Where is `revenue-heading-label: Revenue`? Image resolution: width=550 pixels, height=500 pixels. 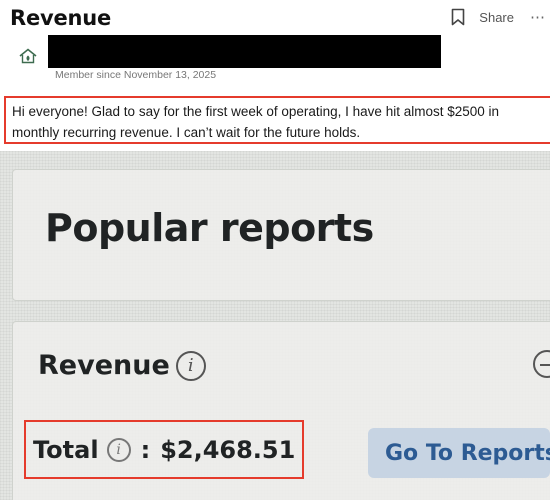 revenue-heading-label: Revenue is located at coordinates (104, 365).